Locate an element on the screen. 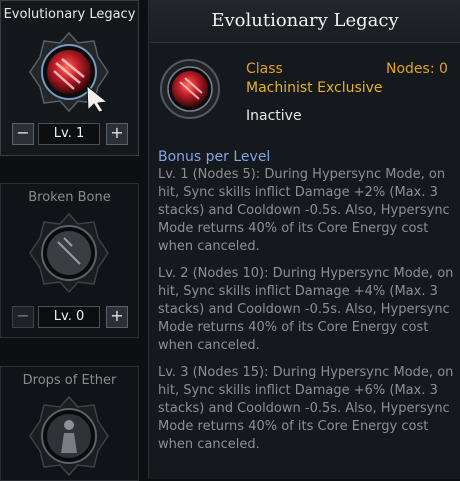 Image resolution: width=460 pixels, height=481 pixels. skill-title: Broken Bone is located at coordinates (69, 197).